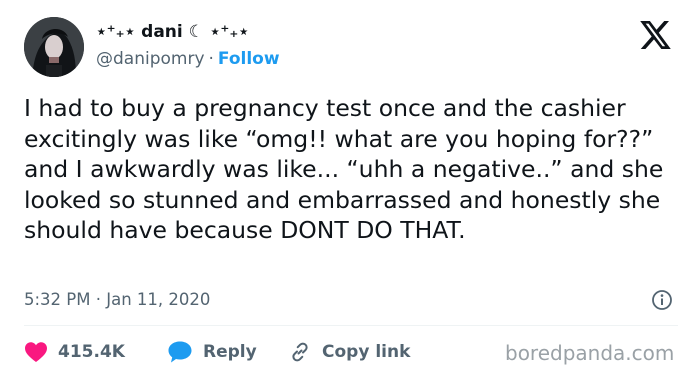  Describe the element at coordinates (662, 300) in the screenshot. I see `info-icon` at that location.